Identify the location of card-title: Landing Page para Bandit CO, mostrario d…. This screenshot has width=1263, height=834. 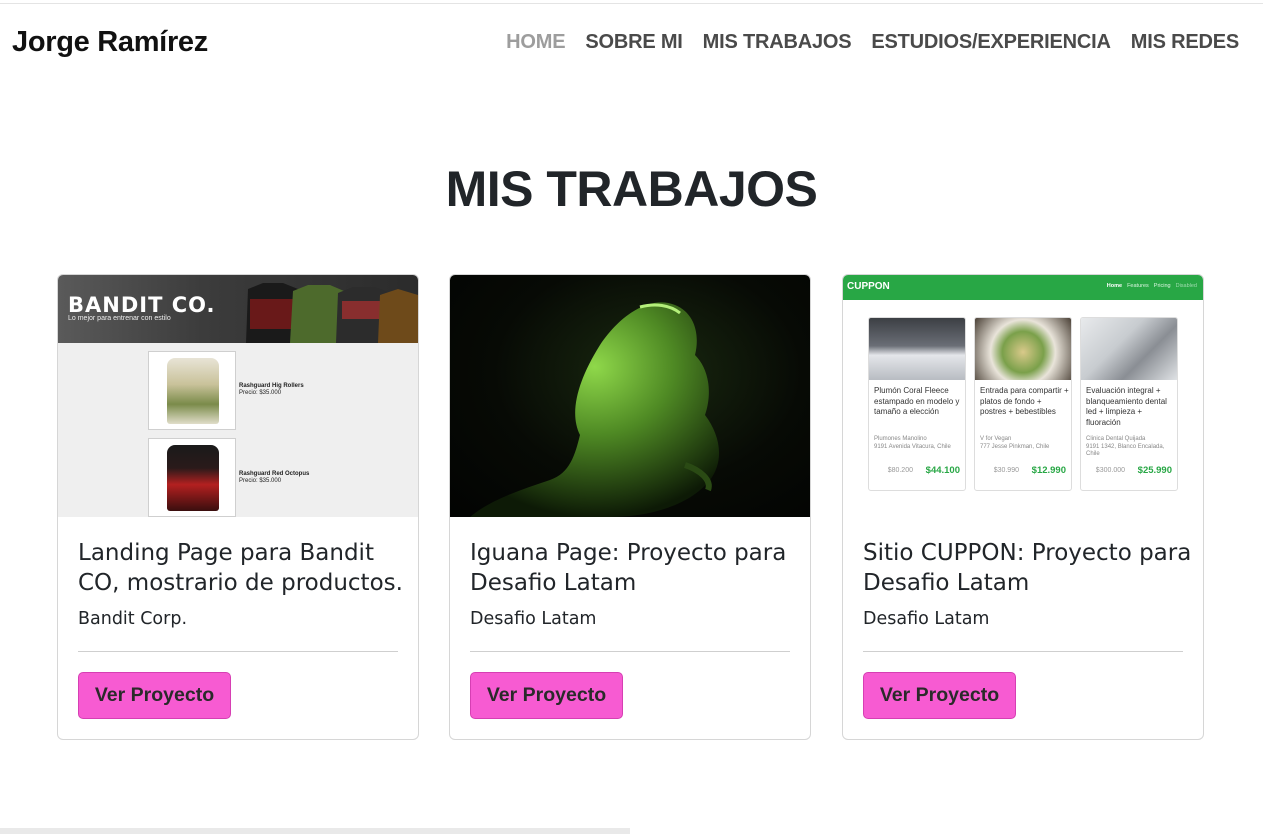
(240, 568).